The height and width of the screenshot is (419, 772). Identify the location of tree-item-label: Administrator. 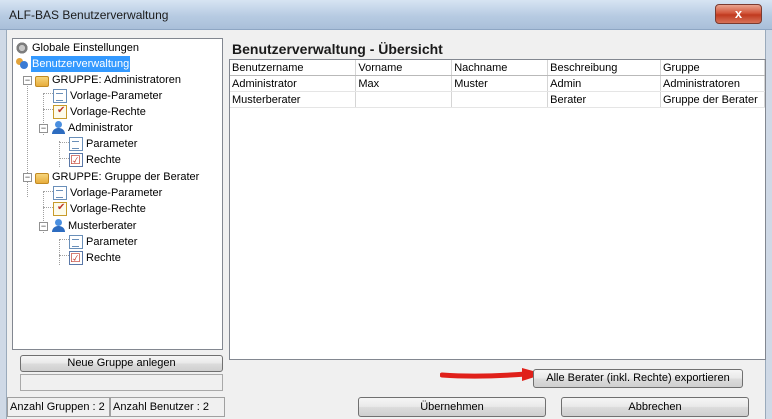
(100, 128).